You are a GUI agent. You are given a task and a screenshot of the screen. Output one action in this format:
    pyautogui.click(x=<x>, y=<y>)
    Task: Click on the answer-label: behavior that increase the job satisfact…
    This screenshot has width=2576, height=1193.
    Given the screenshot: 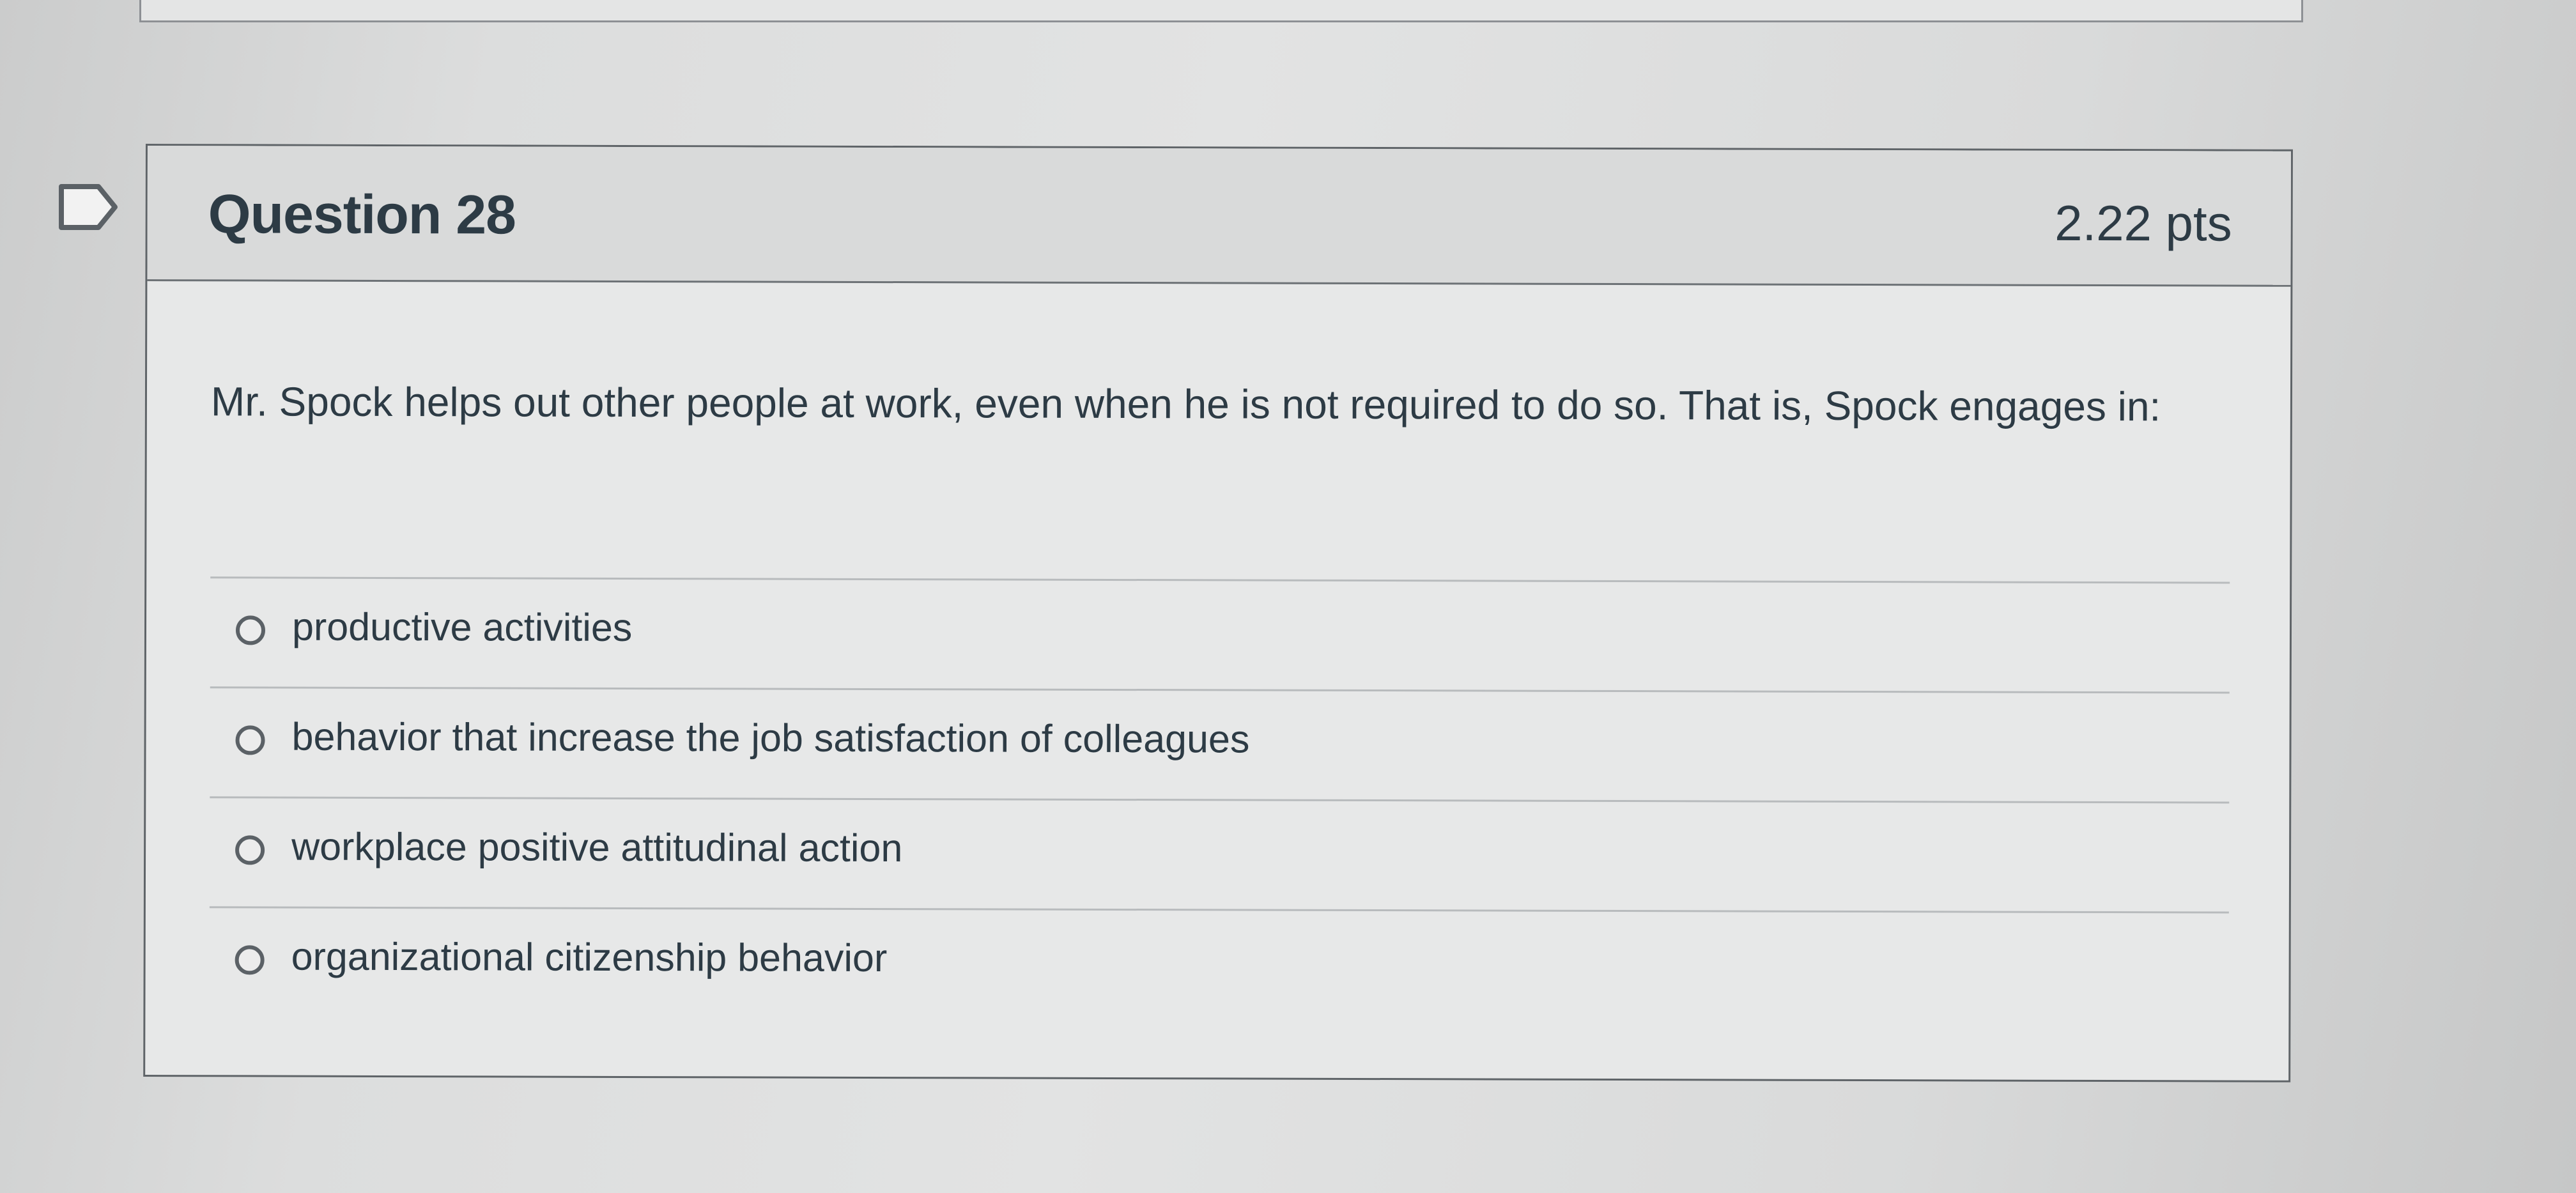 What is the action you would take?
    pyautogui.click(x=770, y=738)
    